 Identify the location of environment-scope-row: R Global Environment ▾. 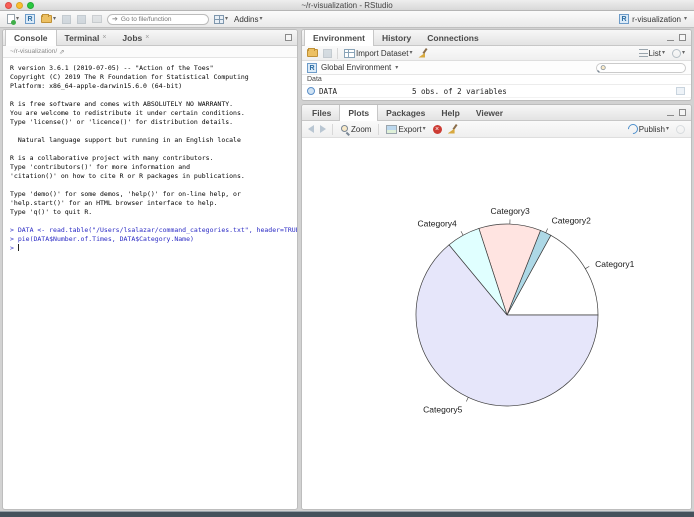
(496, 68).